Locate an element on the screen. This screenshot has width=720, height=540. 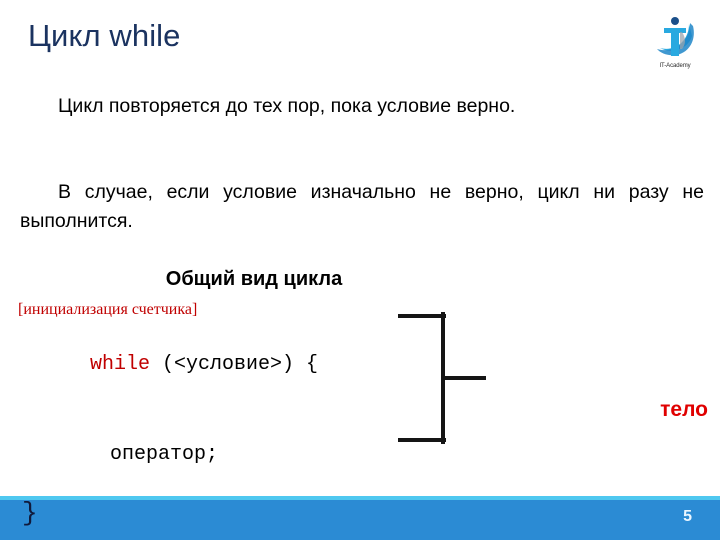
logo-mark-icon is located at coordinates (675, 38).